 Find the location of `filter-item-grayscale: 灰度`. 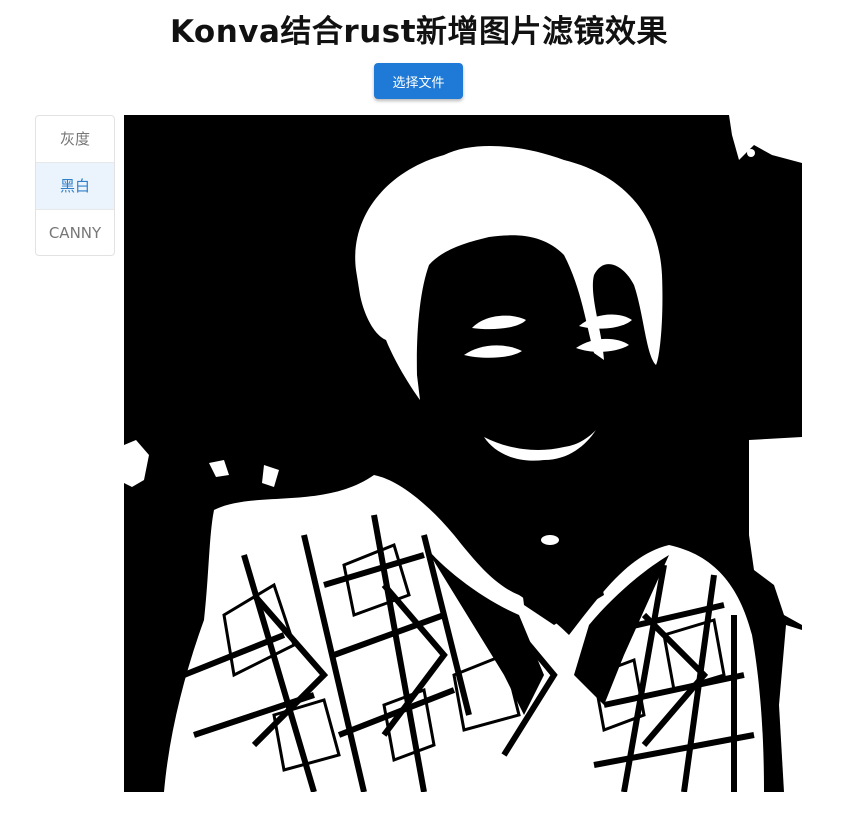

filter-item-grayscale: 灰度 is located at coordinates (75, 139).